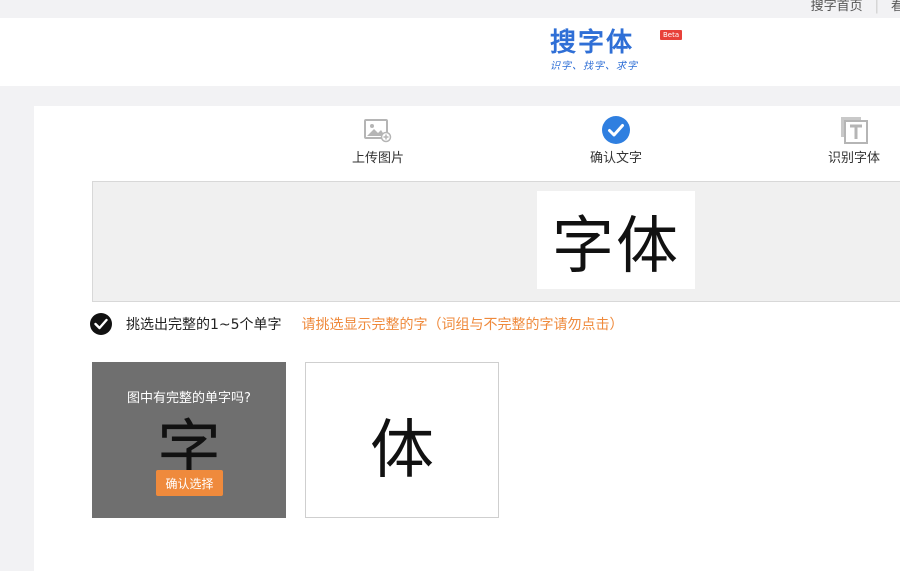  I want to click on top-bar: 搜字首页 | 看, so click(450, 9).